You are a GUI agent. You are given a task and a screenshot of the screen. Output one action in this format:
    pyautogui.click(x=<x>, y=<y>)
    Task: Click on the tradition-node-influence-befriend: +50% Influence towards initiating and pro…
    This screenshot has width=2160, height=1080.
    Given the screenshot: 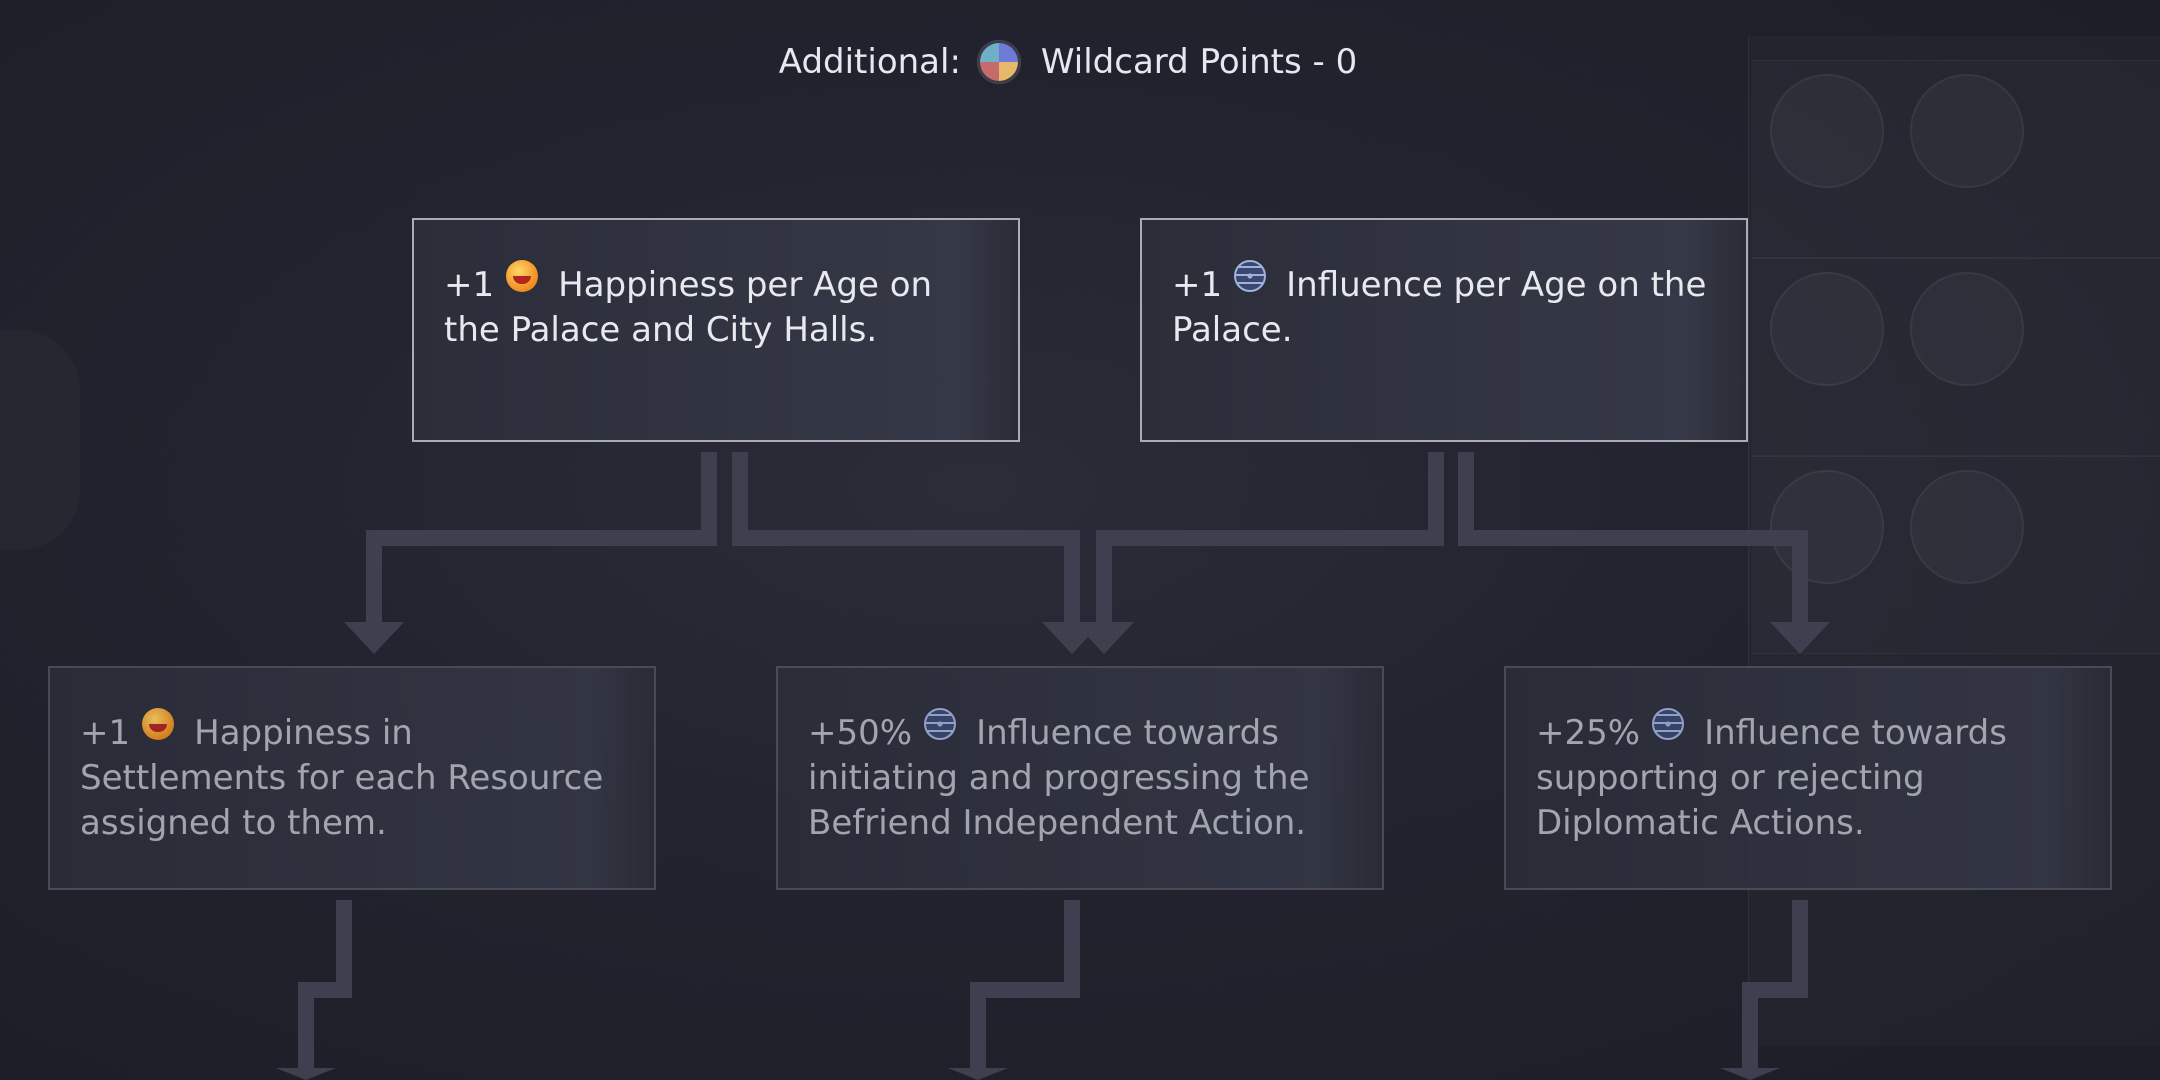 What is the action you would take?
    pyautogui.click(x=1080, y=778)
    